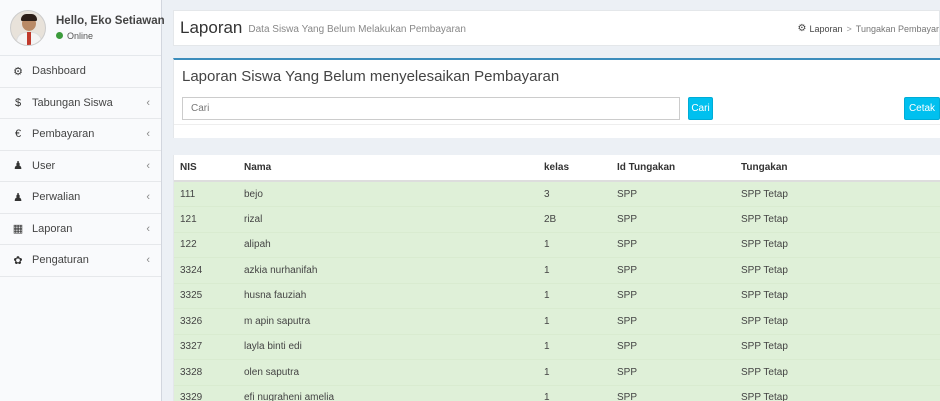  What do you see at coordinates (394, 321) in the screenshot?
I see `table-cell: m apin saputra` at bounding box center [394, 321].